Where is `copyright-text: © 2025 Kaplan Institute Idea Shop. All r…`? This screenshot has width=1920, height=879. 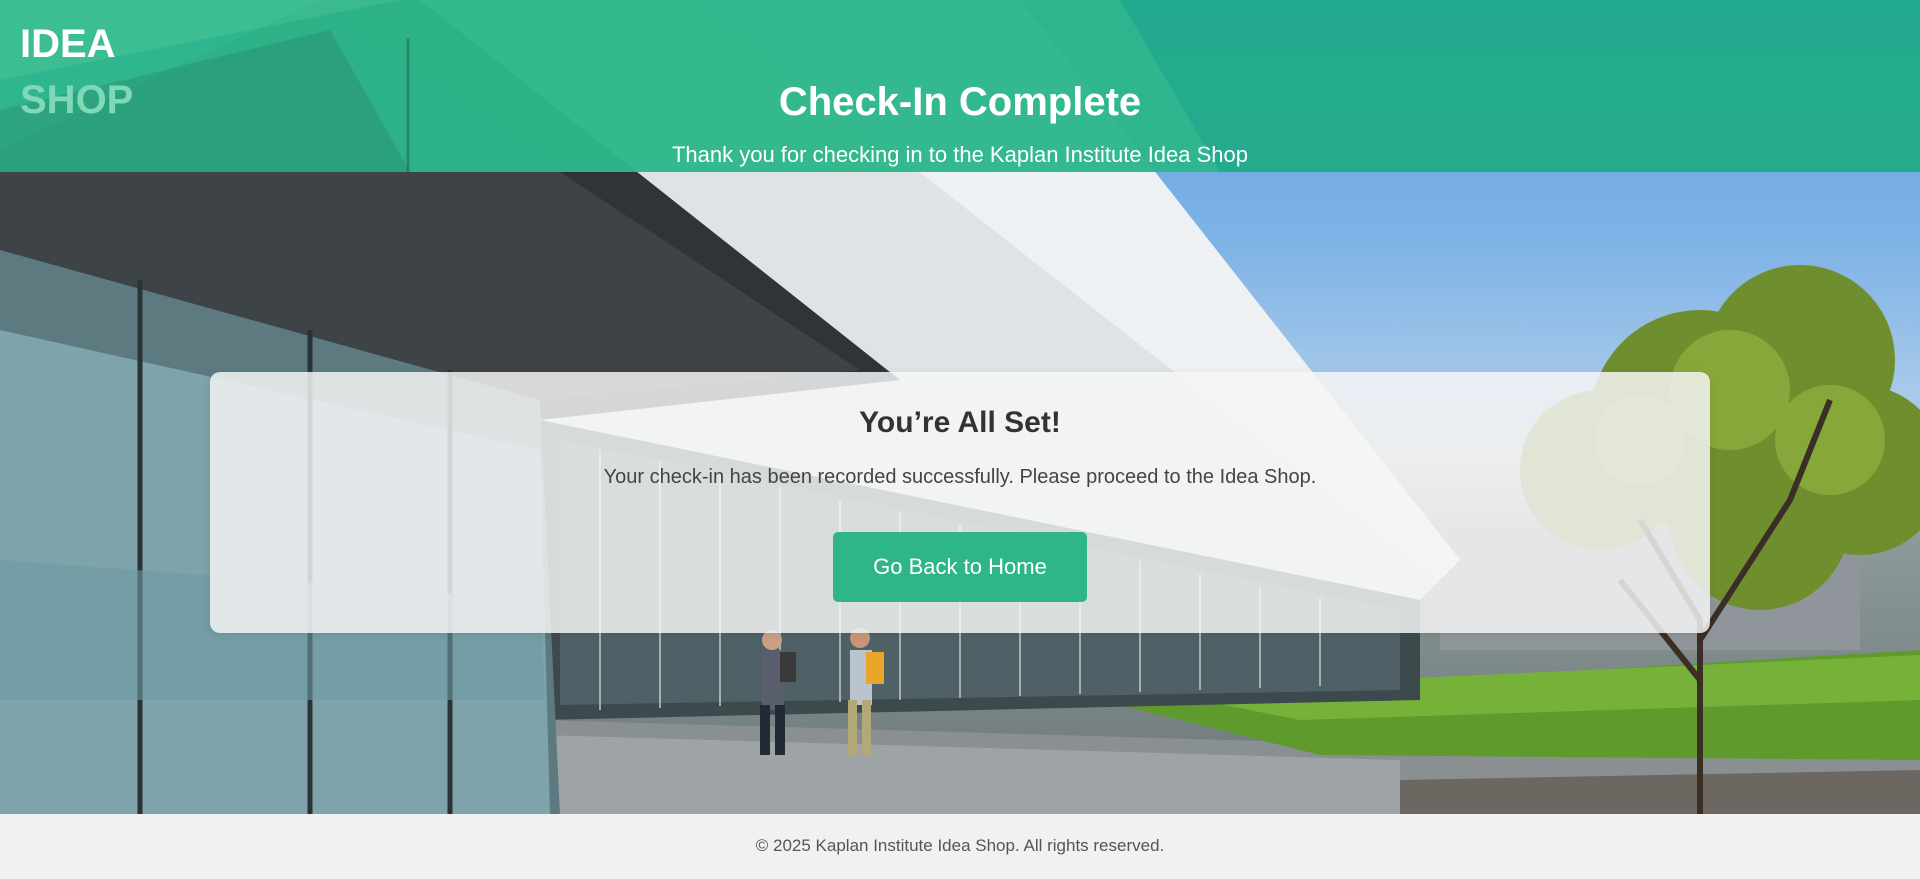
copyright-text: © 2025 Kaplan Institute Idea Shop. All r… is located at coordinates (960, 845).